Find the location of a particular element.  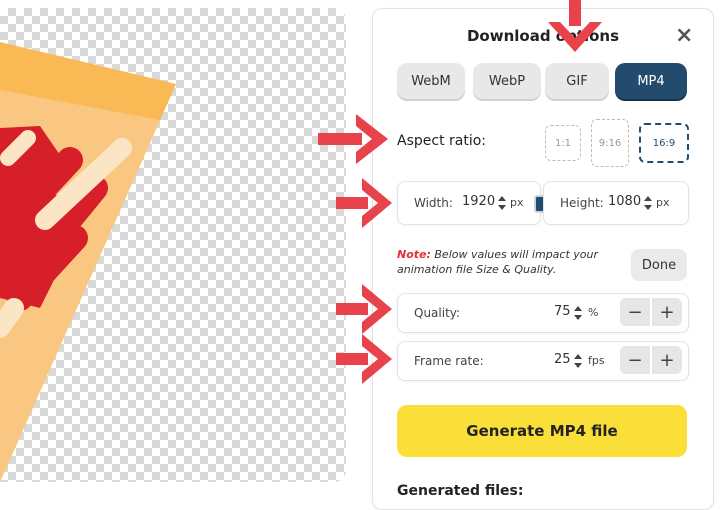

quality-row: Quality: 75 % − + is located at coordinates (543, 313).